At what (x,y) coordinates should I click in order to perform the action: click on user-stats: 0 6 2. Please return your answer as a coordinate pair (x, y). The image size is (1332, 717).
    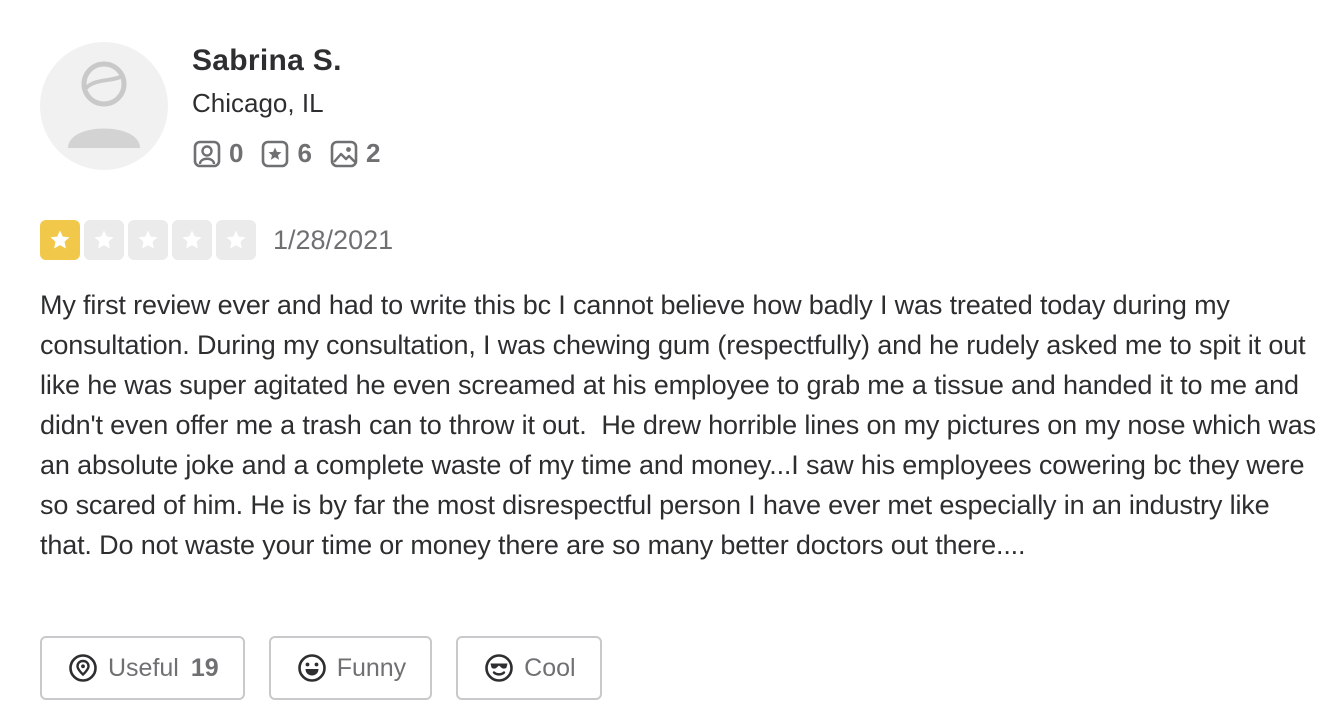
    Looking at the image, I should click on (286, 153).